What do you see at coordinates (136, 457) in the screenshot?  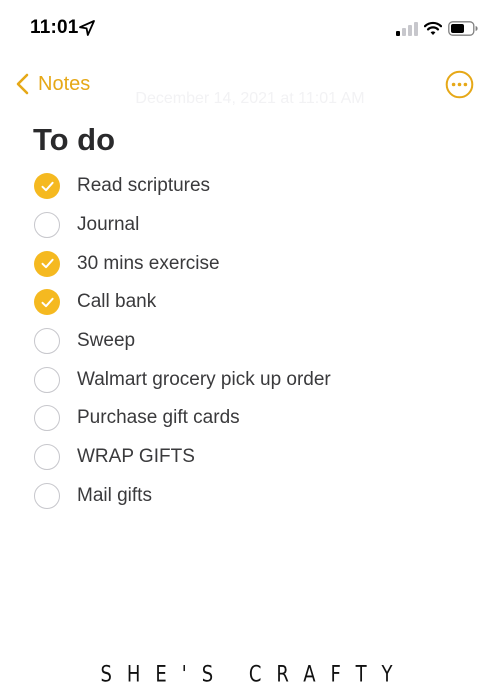 I see `checklist-item-text: WRAP GIFTS` at bounding box center [136, 457].